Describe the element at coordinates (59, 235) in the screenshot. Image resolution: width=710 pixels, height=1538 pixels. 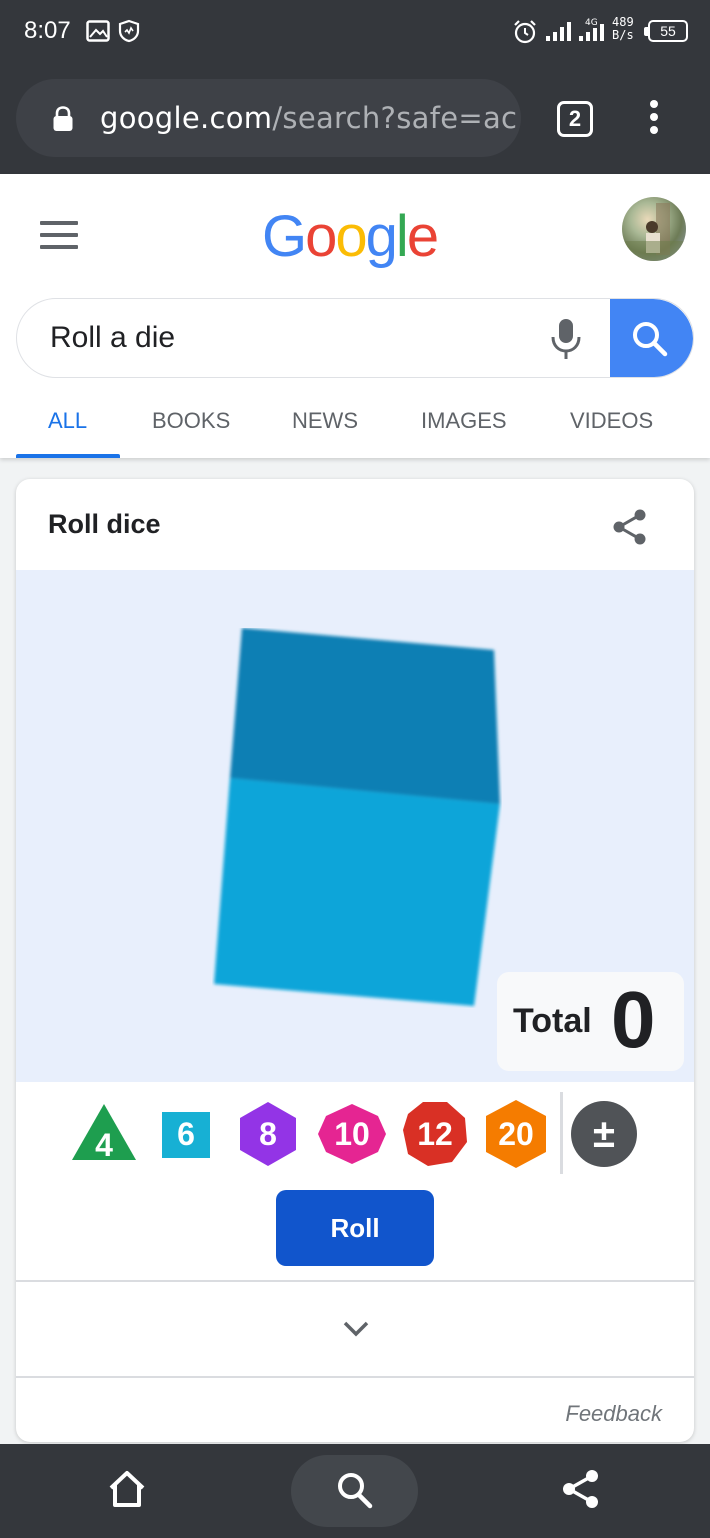
I see `hamburger-icon` at that location.